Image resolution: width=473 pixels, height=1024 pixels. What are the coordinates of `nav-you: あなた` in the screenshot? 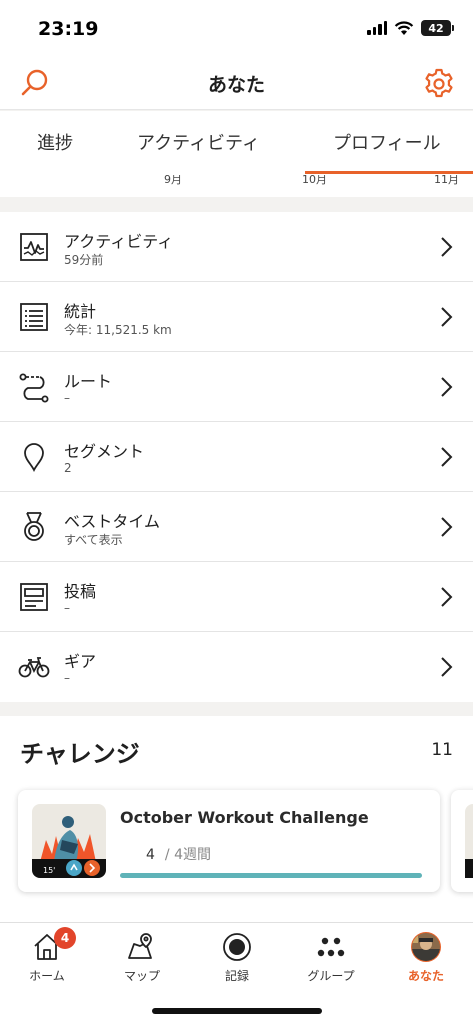 It's located at (426, 957).